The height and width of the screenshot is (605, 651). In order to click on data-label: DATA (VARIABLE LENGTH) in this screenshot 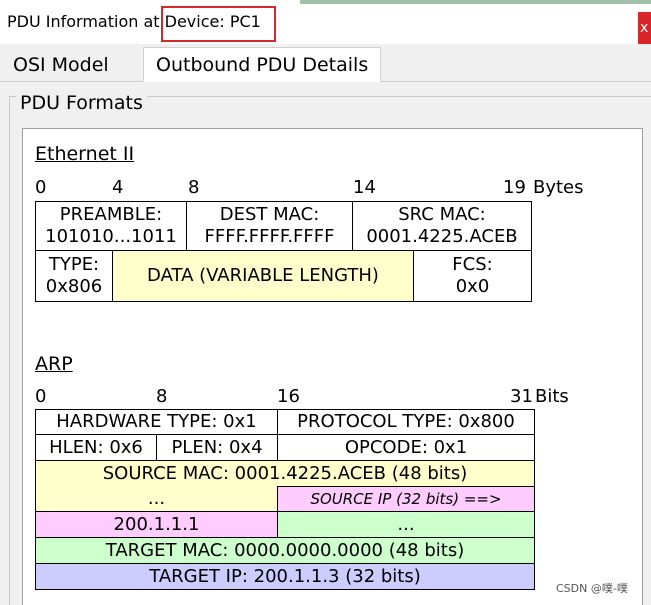, I will do `click(263, 275)`.